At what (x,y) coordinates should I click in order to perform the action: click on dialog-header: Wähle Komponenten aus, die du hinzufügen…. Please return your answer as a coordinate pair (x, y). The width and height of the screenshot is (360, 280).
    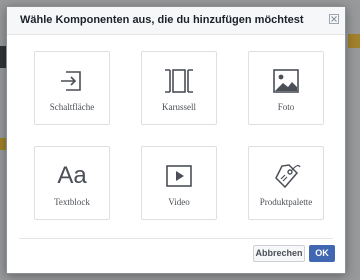
    Looking at the image, I should click on (176, 21).